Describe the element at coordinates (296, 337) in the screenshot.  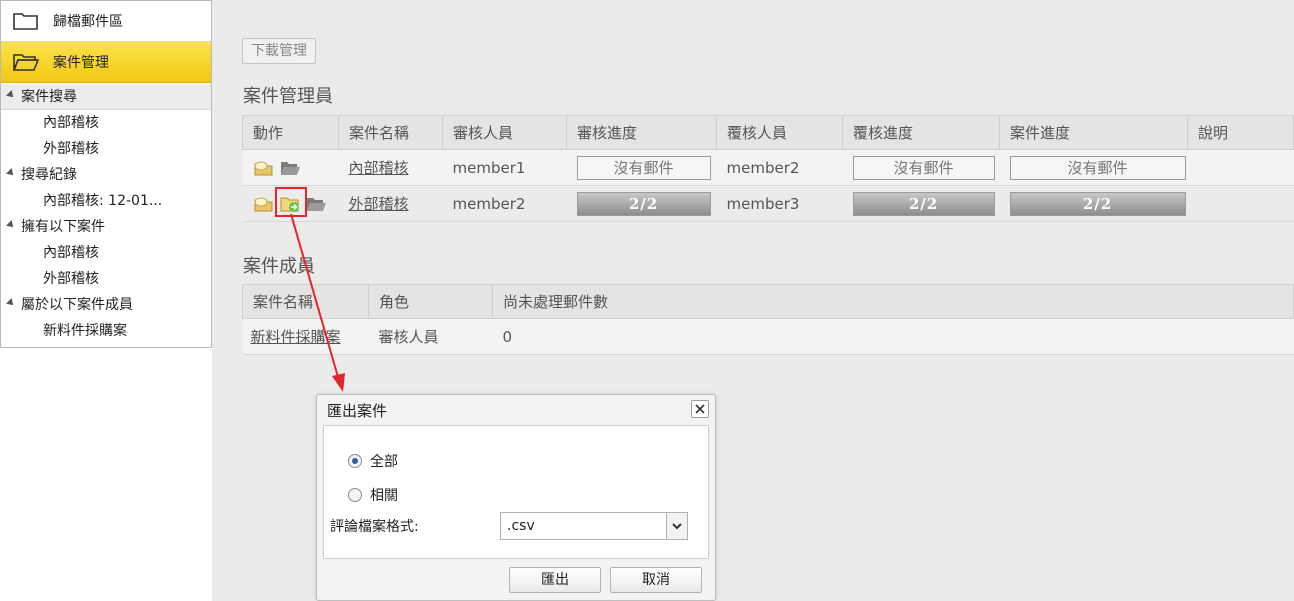
I see `case-name-link: 新料件採購案` at that location.